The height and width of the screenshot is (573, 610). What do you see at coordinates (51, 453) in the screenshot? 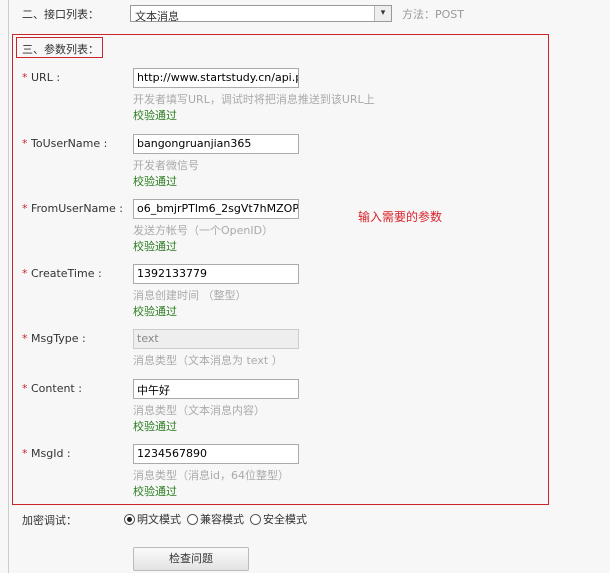
I see `field-name: MsgId :` at bounding box center [51, 453].